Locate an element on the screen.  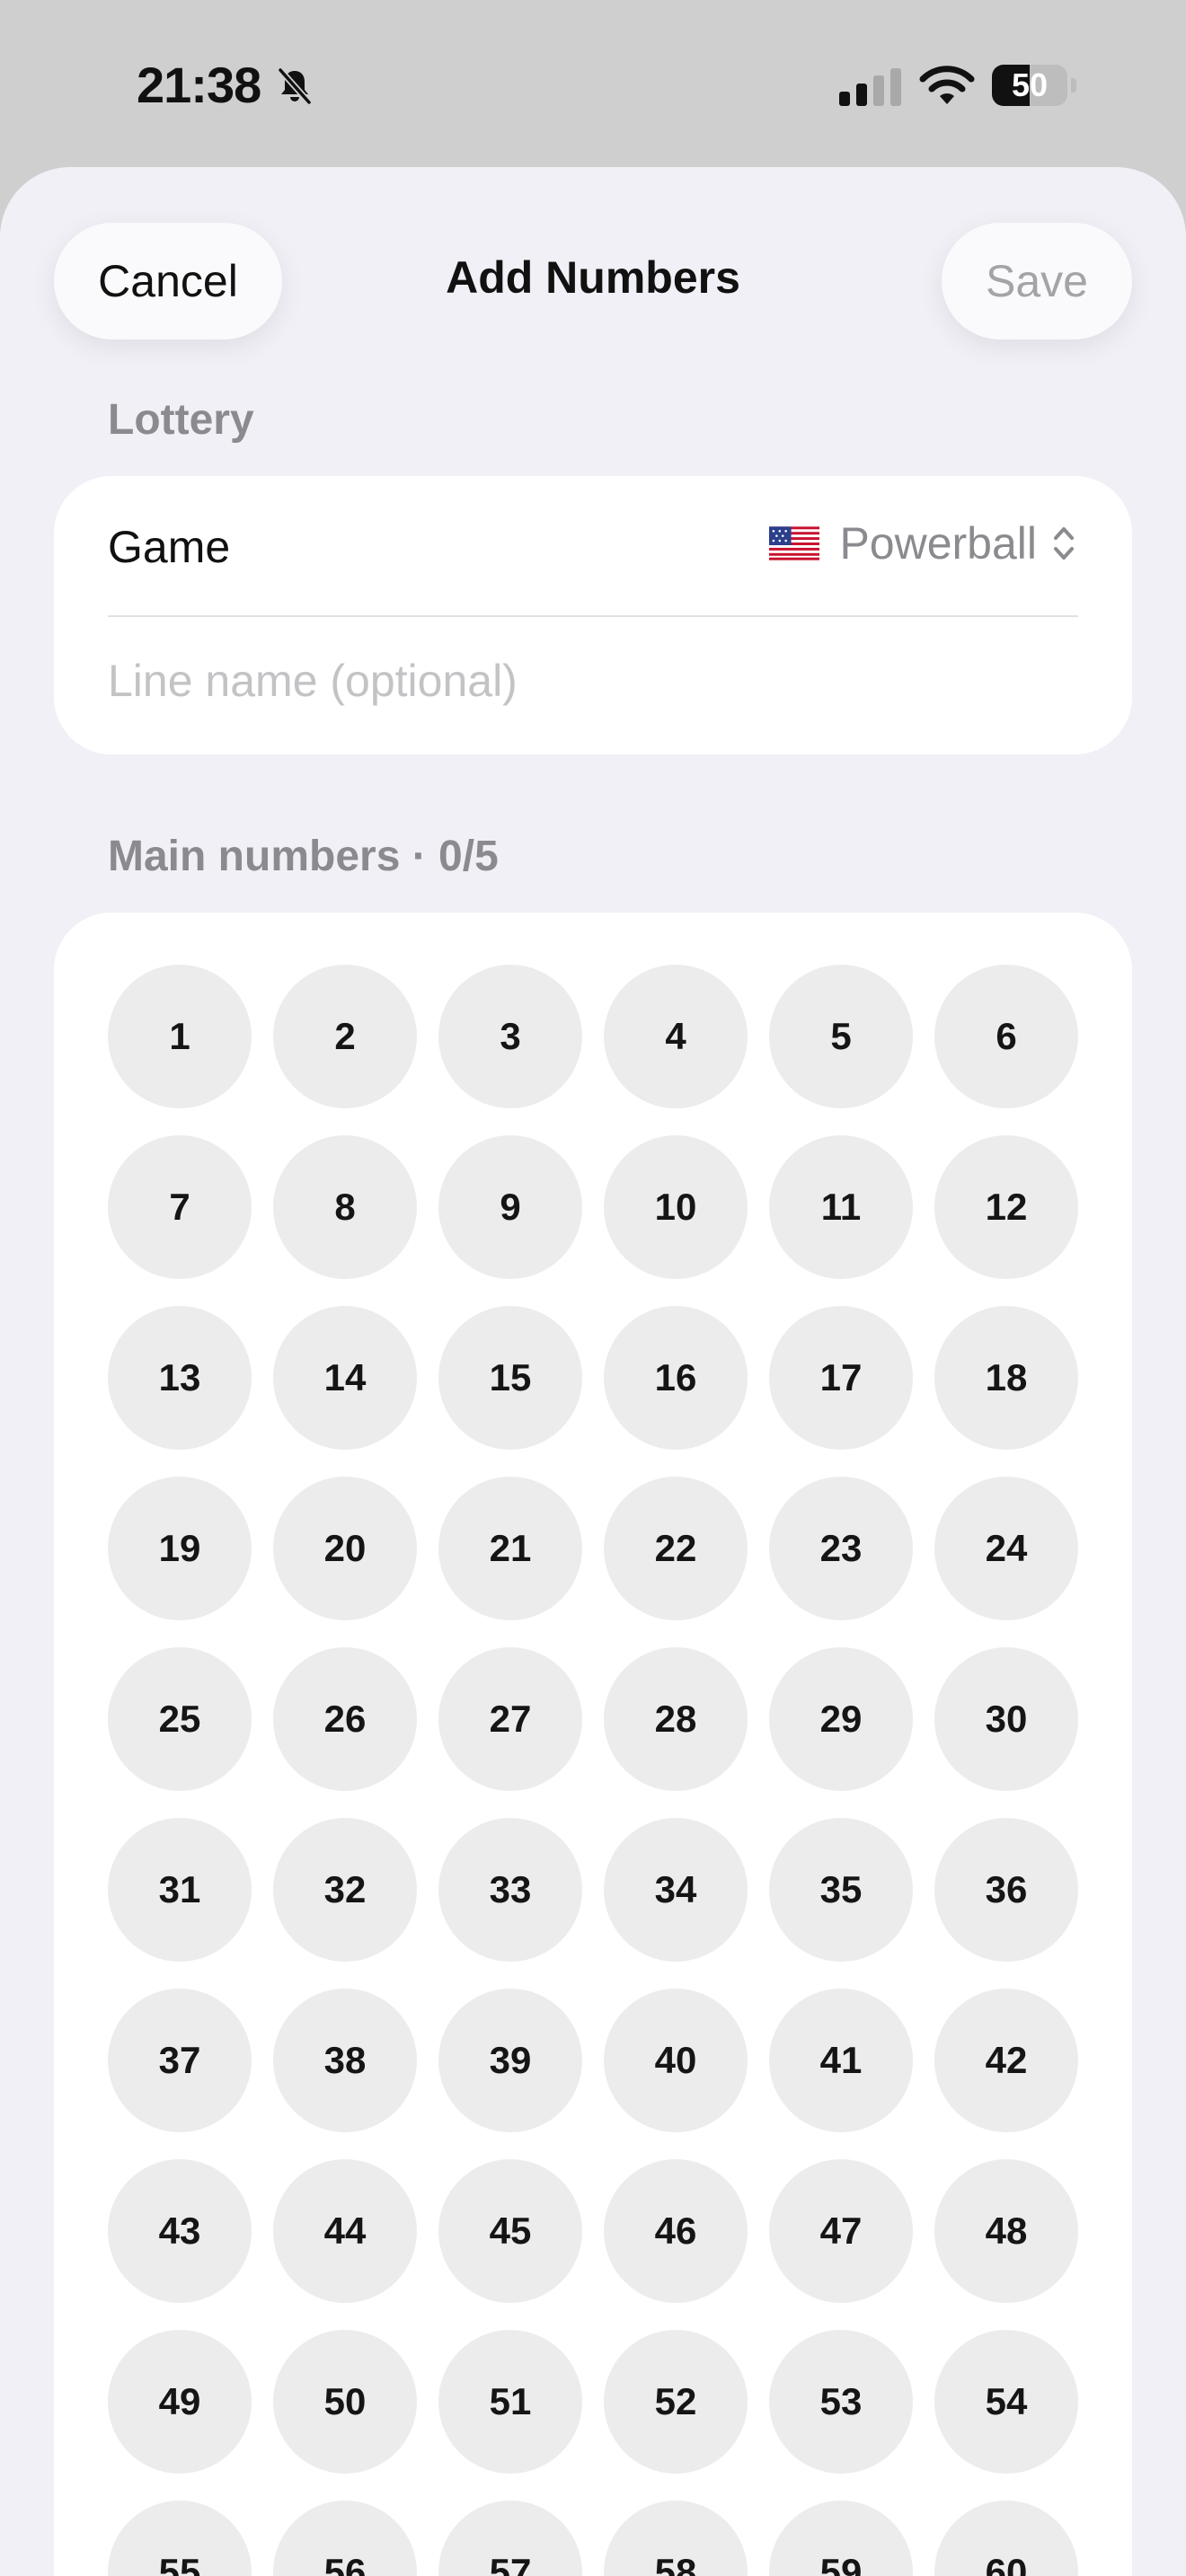
number-ball-5: 5 is located at coordinates (841, 1036).